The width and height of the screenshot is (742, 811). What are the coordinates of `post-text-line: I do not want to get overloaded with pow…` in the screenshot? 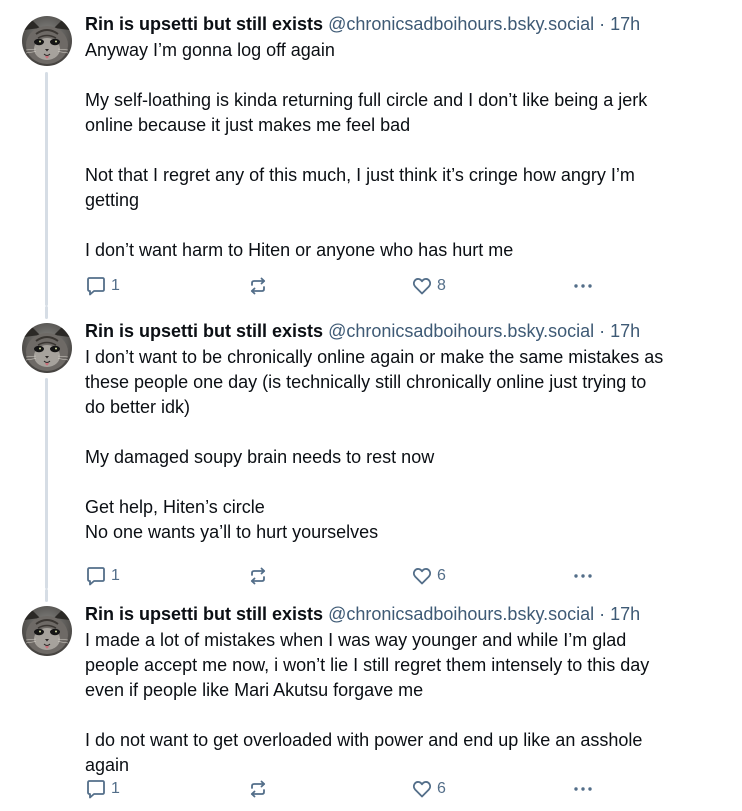 It's located at (364, 740).